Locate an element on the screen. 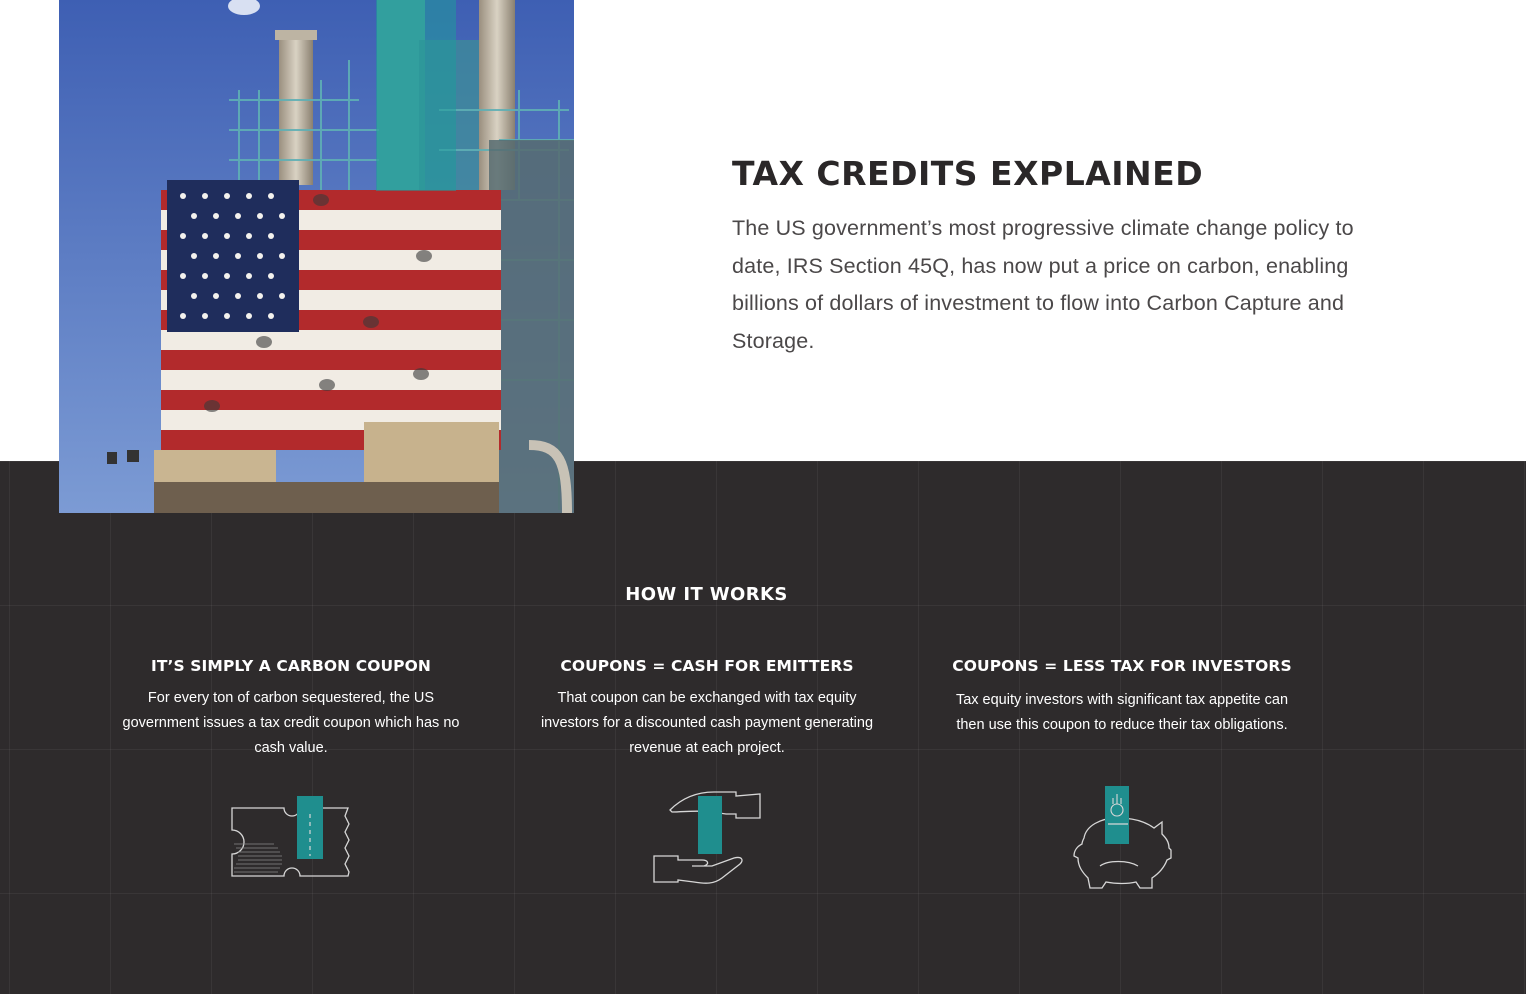 Image resolution: width=1526 pixels, height=994 pixels. step-title: COUPONS = CASH FOR EMITTERS is located at coordinates (707, 666).